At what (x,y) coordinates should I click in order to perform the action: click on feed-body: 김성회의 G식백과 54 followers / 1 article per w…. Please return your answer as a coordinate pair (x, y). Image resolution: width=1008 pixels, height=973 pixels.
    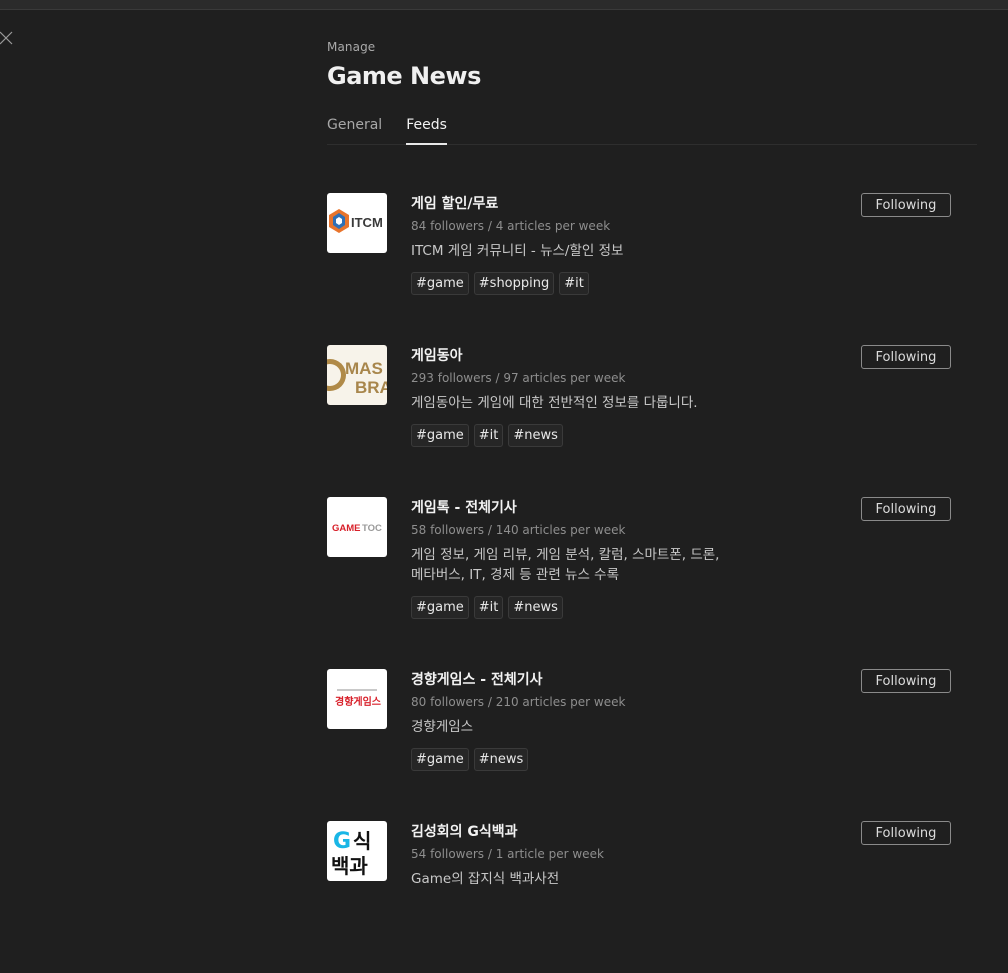
    Looking at the image, I should click on (591, 855).